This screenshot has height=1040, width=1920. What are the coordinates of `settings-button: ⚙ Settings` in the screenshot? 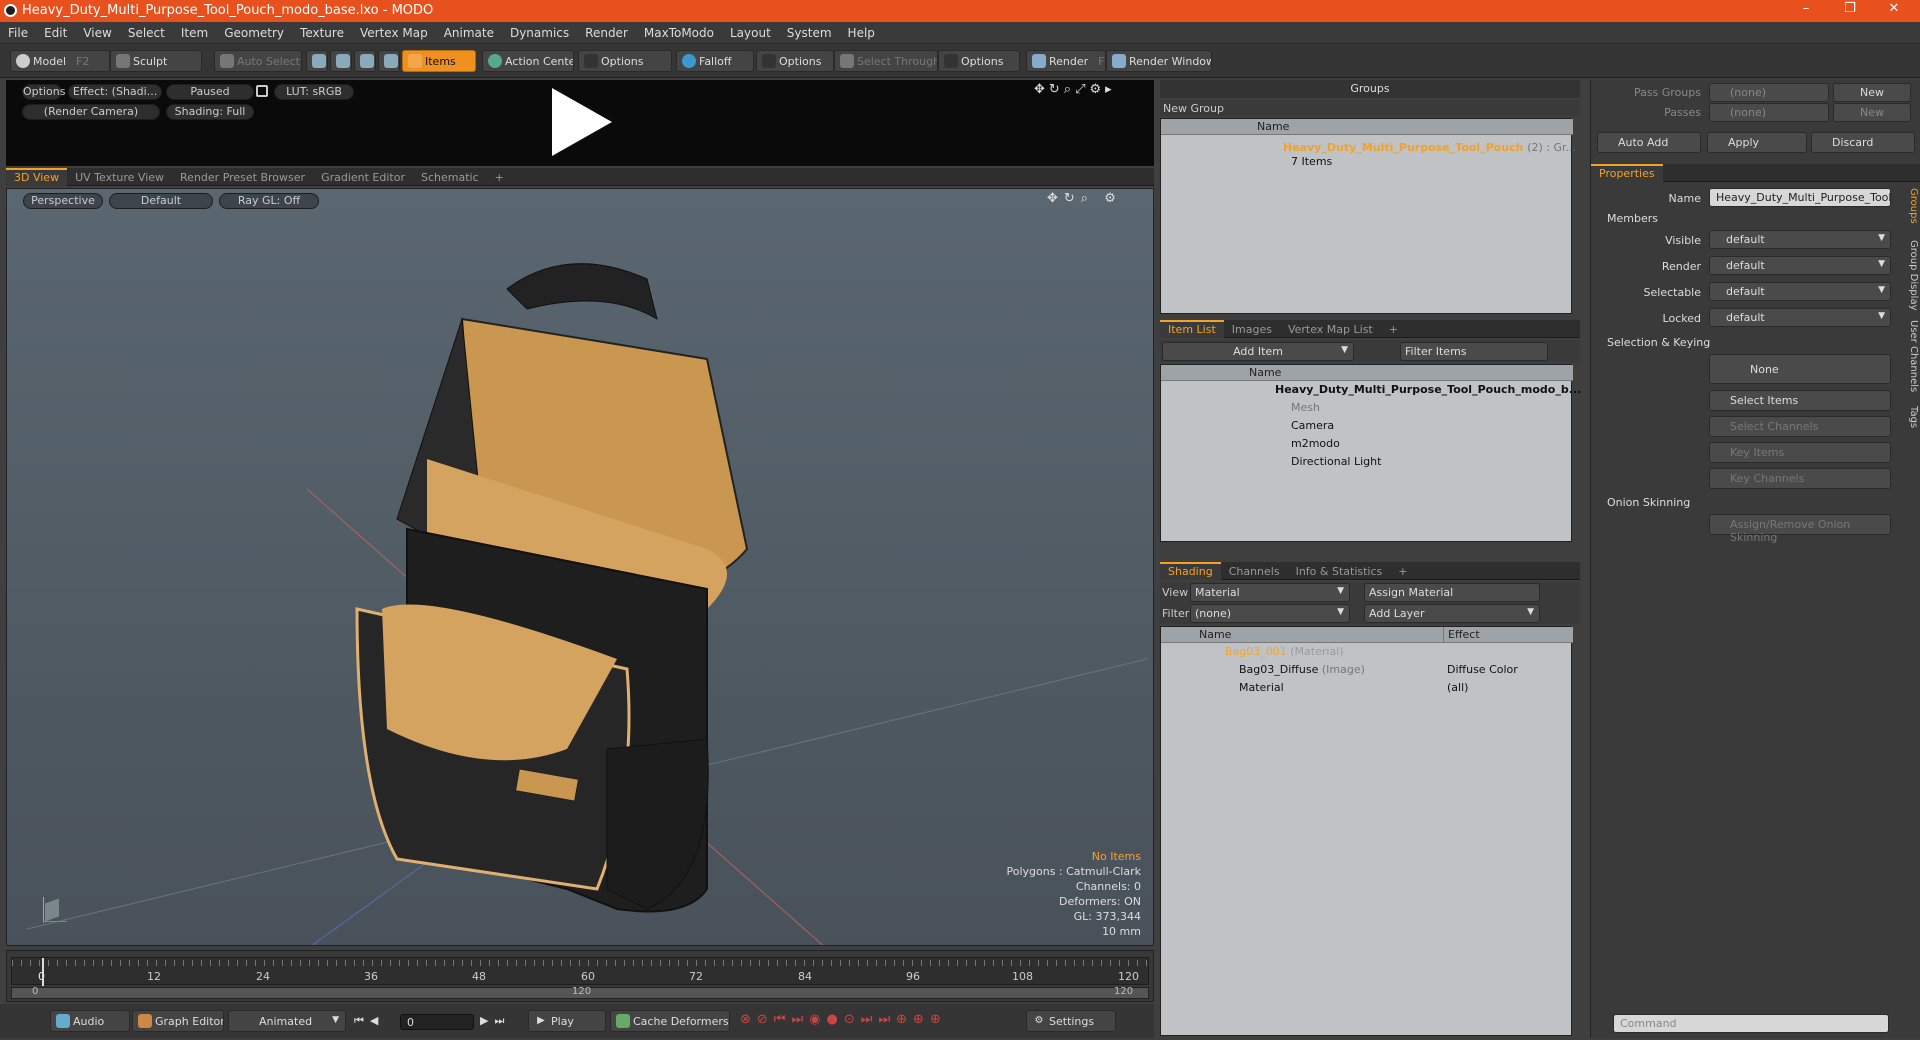 It's located at (1071, 1021).